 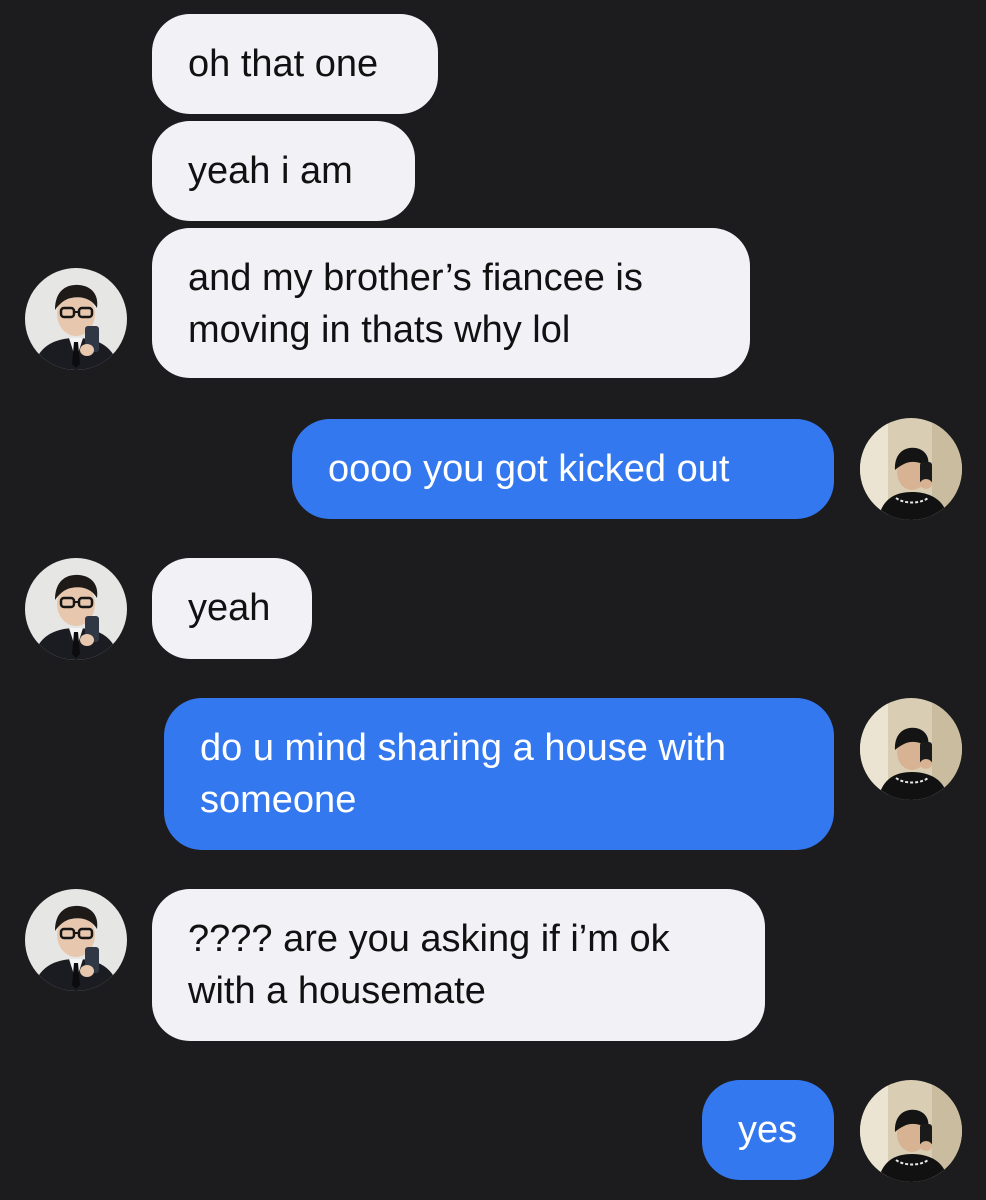 What do you see at coordinates (295, 64) in the screenshot?
I see `message-bubble-incoming: oh that one` at bounding box center [295, 64].